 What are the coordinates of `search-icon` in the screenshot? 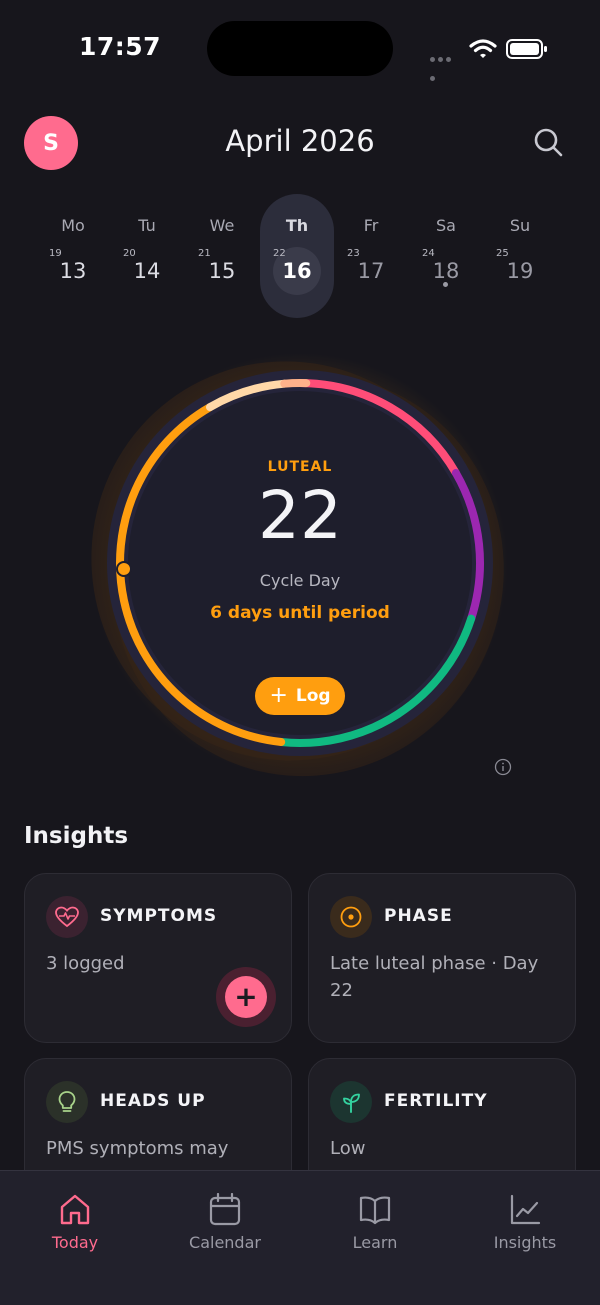 It's located at (549, 143).